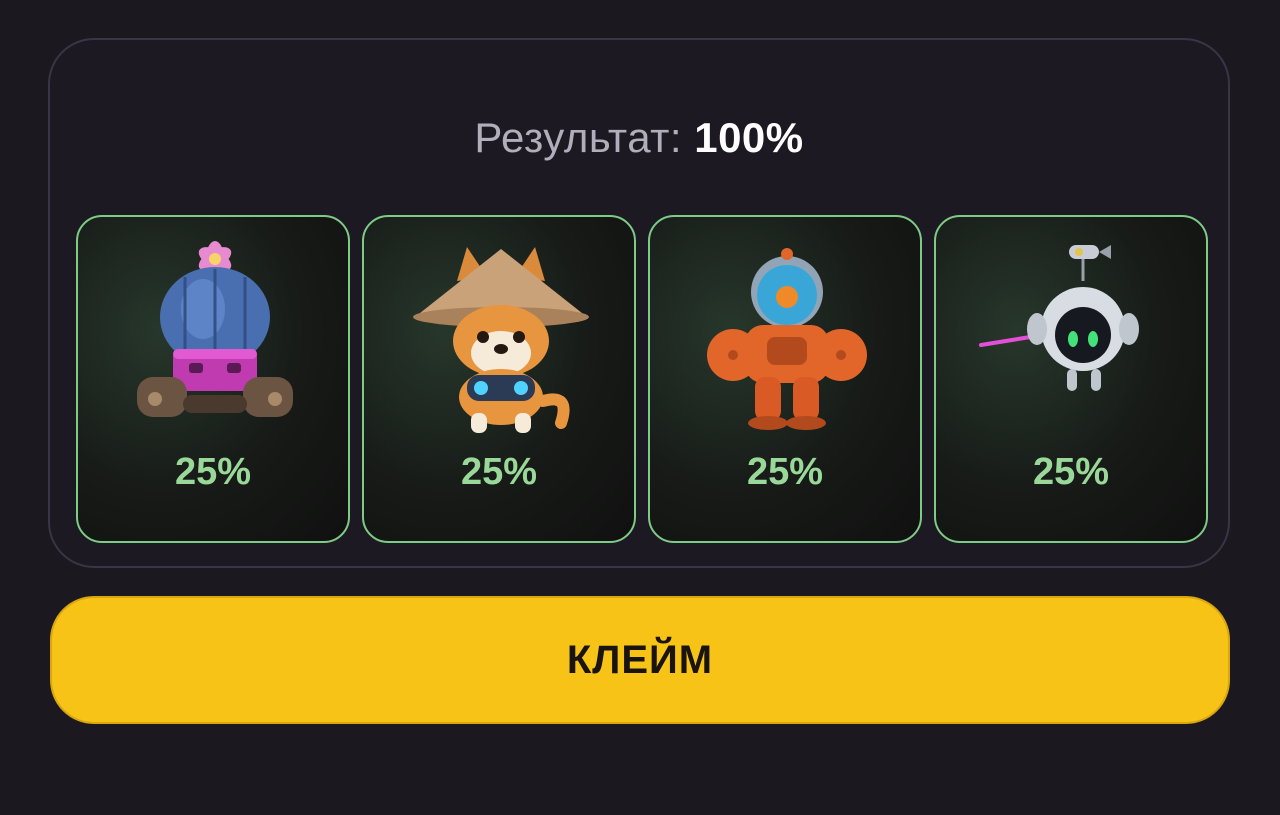 The width and height of the screenshot is (1280, 815). What do you see at coordinates (501, 340) in the screenshot?
I see `shiba-dog-icon` at bounding box center [501, 340].